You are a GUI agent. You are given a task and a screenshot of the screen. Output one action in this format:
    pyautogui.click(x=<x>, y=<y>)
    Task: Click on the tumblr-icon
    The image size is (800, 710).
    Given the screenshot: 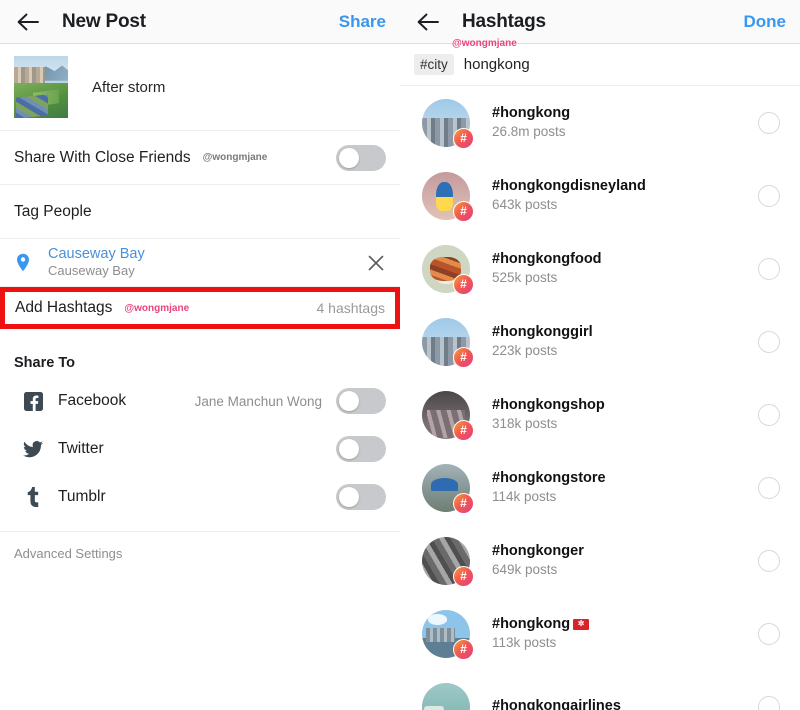 What is the action you would take?
    pyautogui.click(x=33, y=497)
    